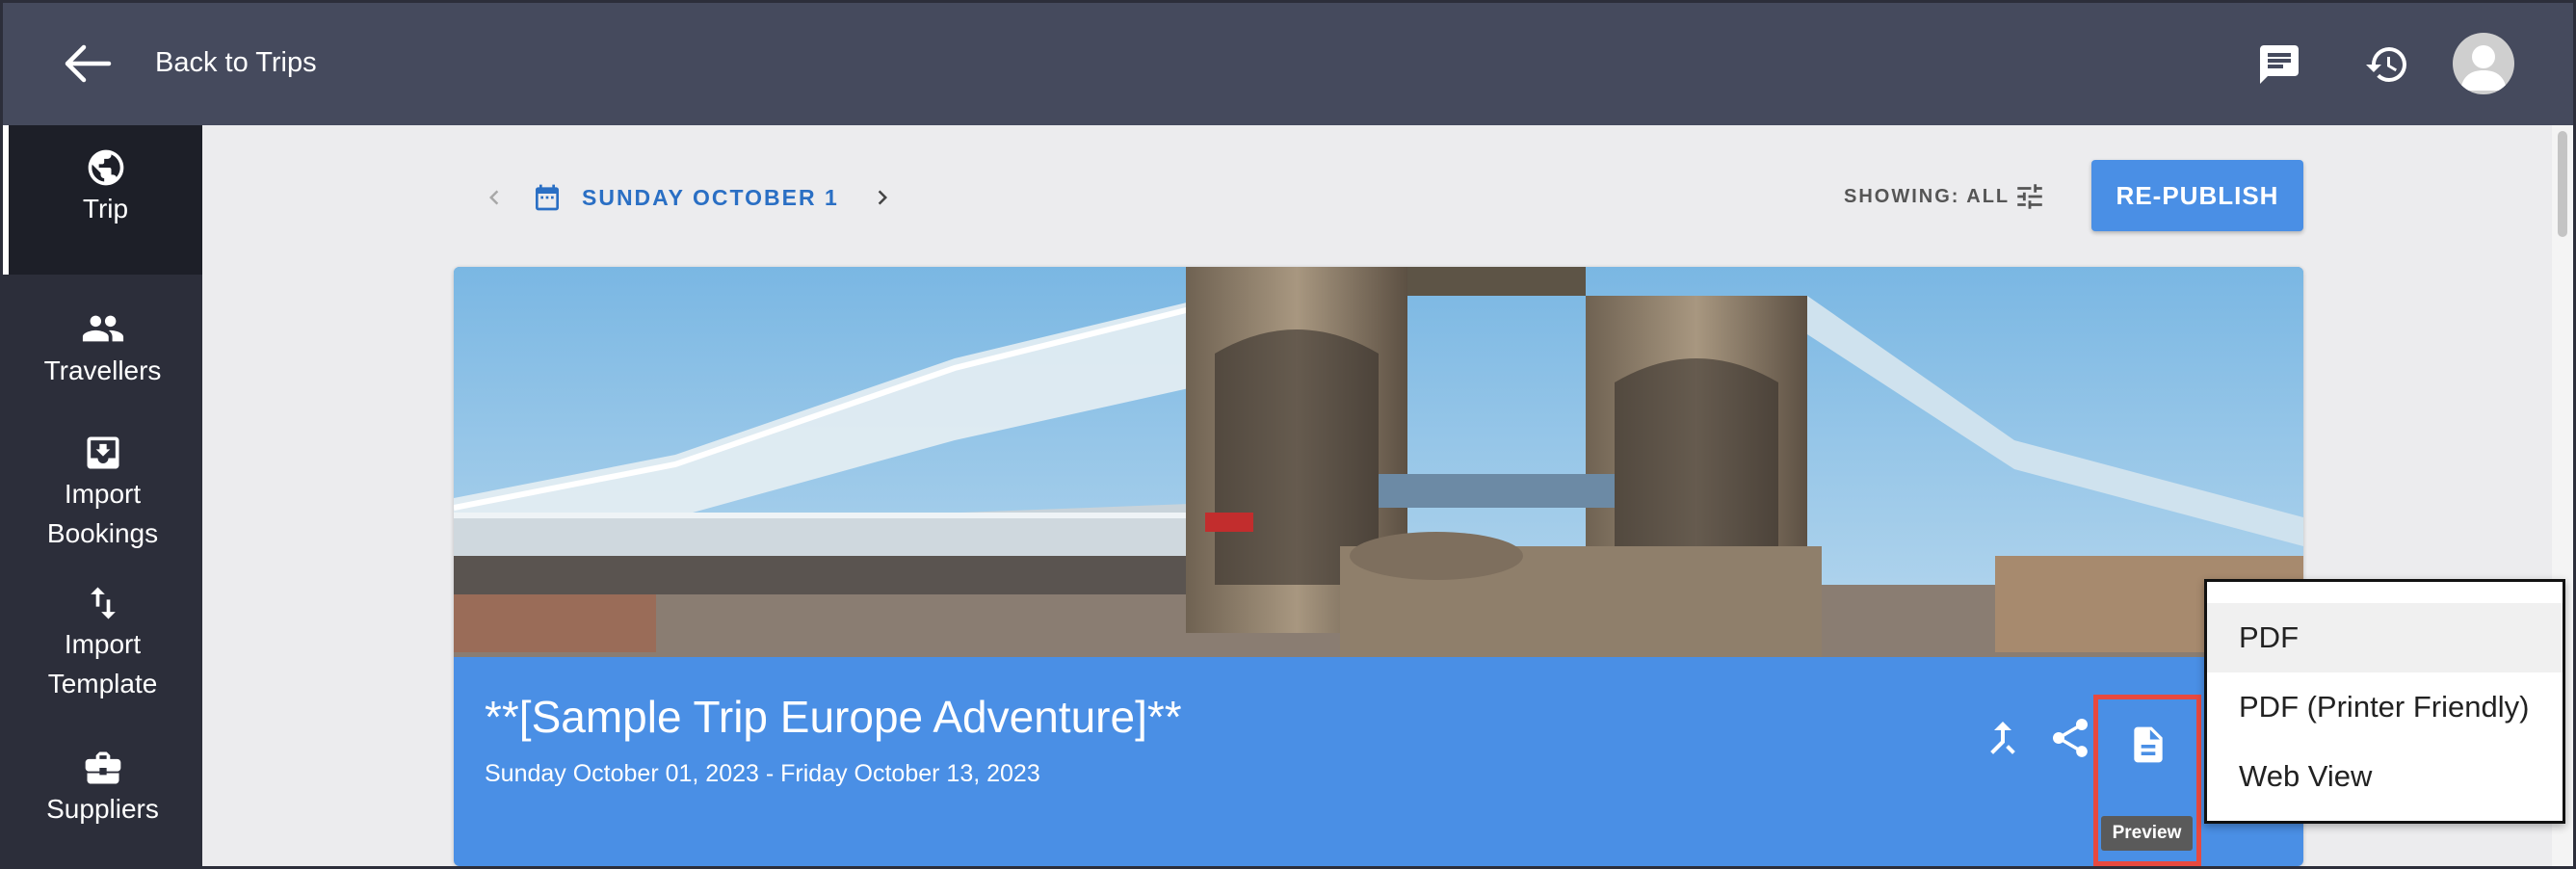  I want to click on share-icon, so click(2070, 738).